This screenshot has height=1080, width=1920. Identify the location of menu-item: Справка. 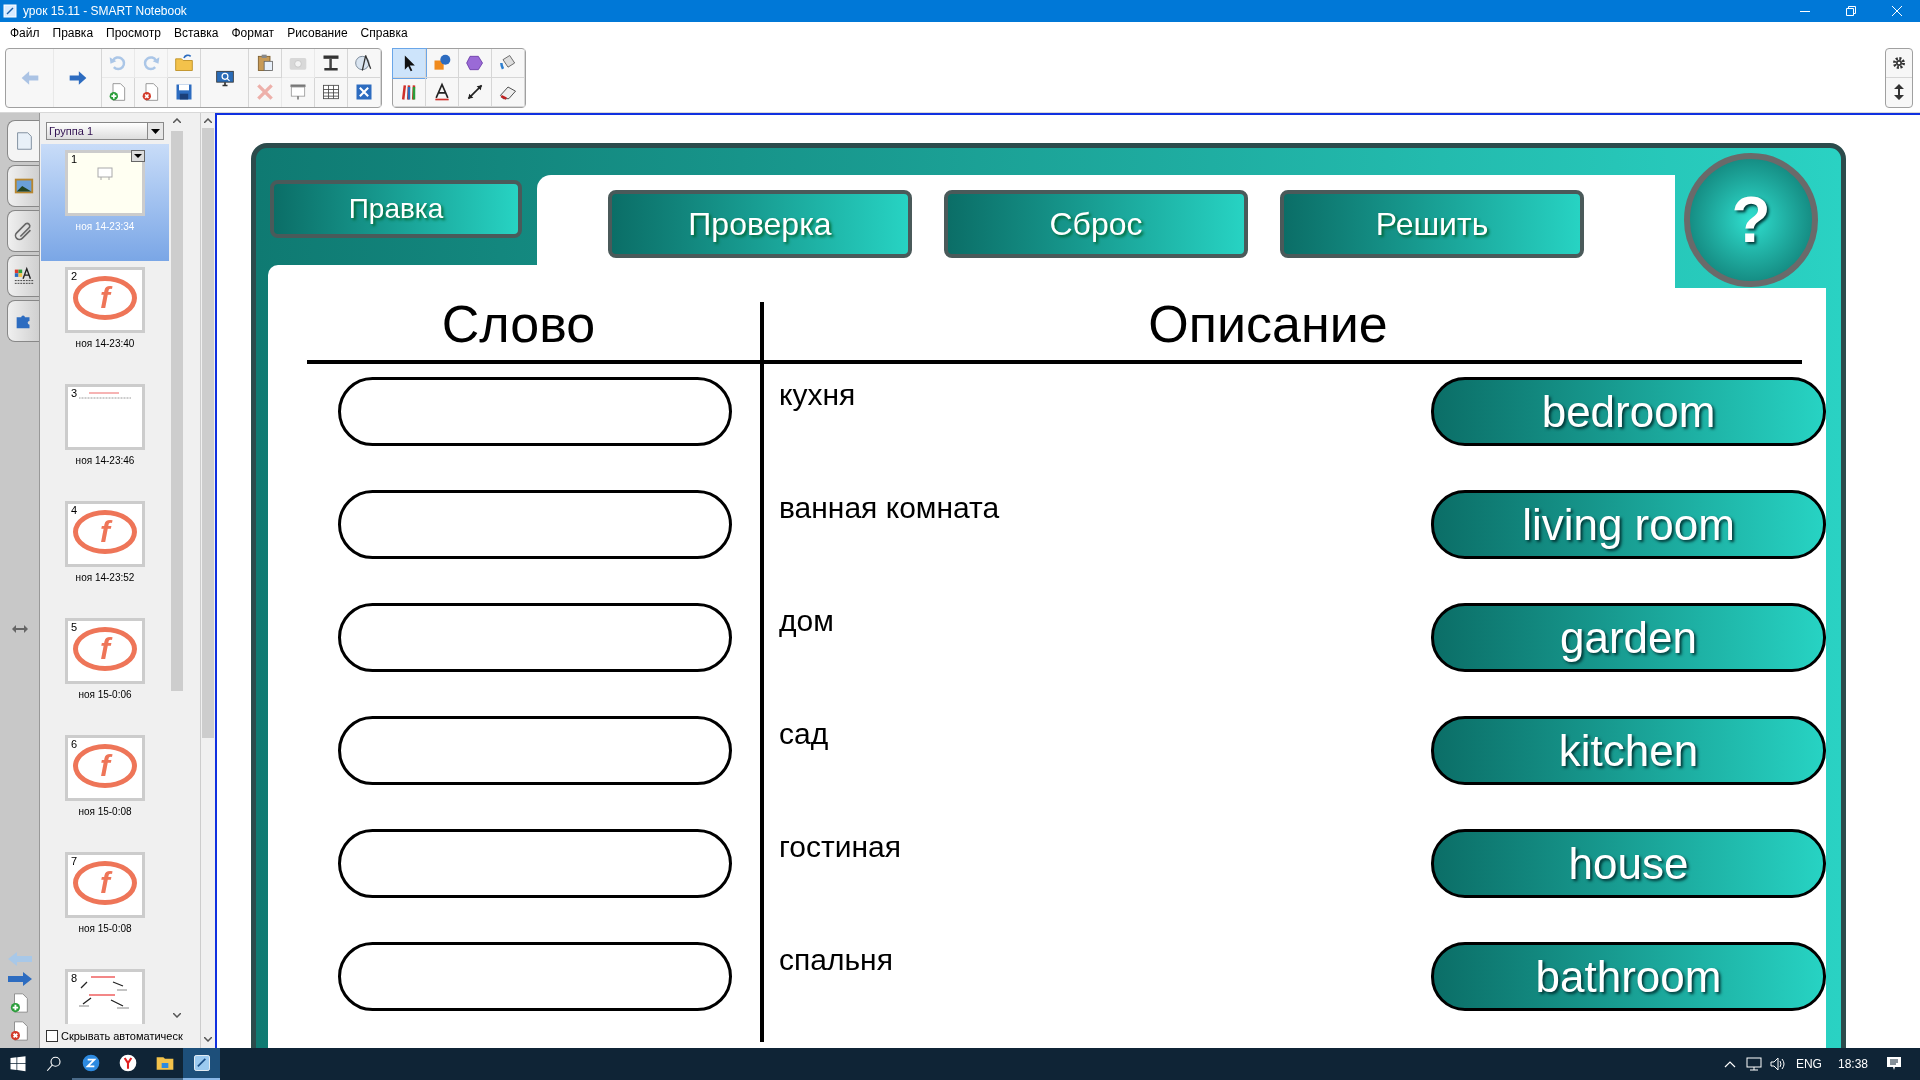
(384, 32).